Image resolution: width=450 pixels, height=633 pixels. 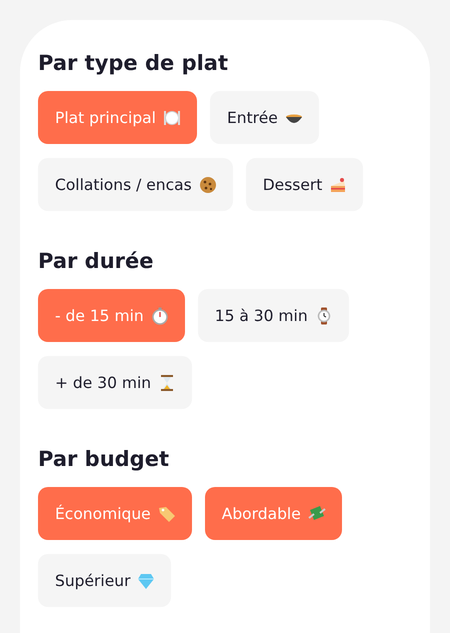 I want to click on cookie-icon, so click(x=207, y=185).